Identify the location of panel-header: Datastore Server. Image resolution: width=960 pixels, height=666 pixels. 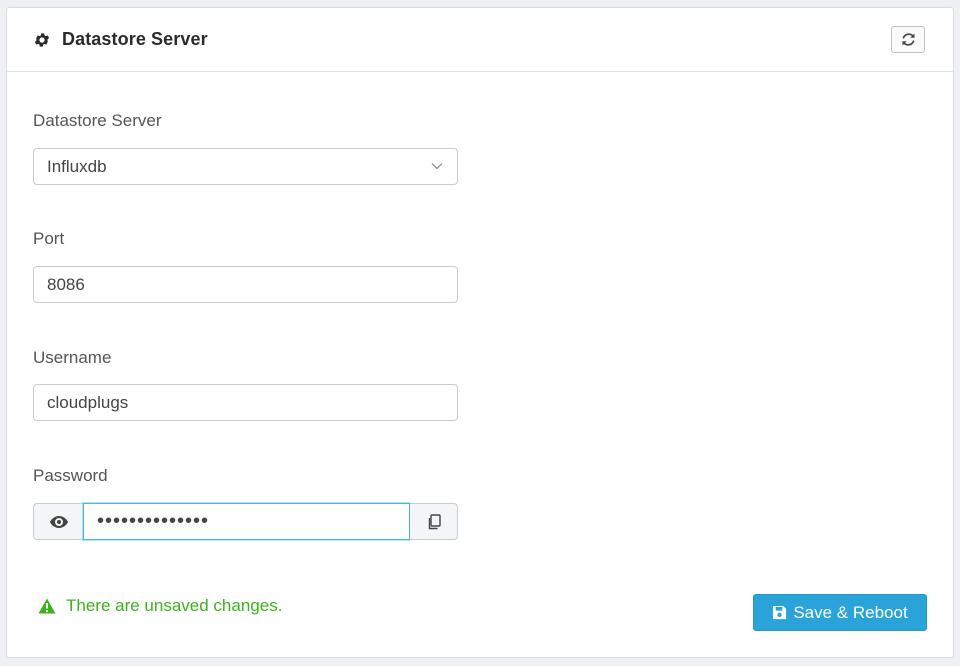
(480, 40).